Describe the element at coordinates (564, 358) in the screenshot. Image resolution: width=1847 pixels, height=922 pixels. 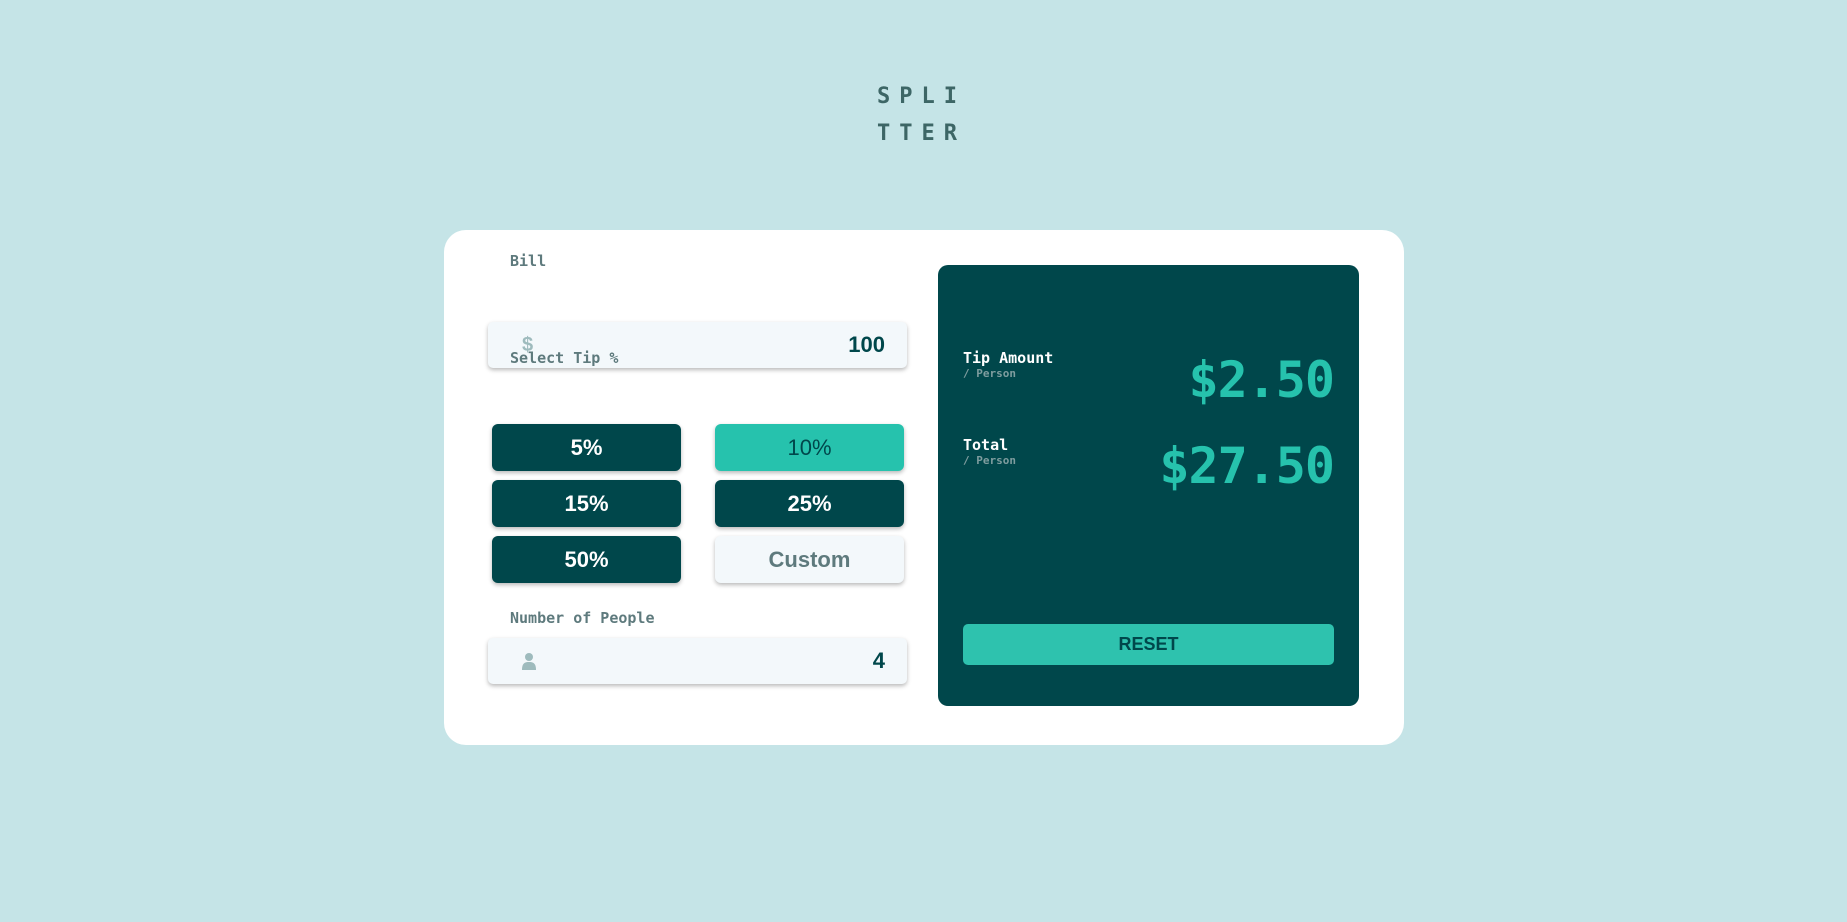
I see `tip-label: Select Tip %` at that location.